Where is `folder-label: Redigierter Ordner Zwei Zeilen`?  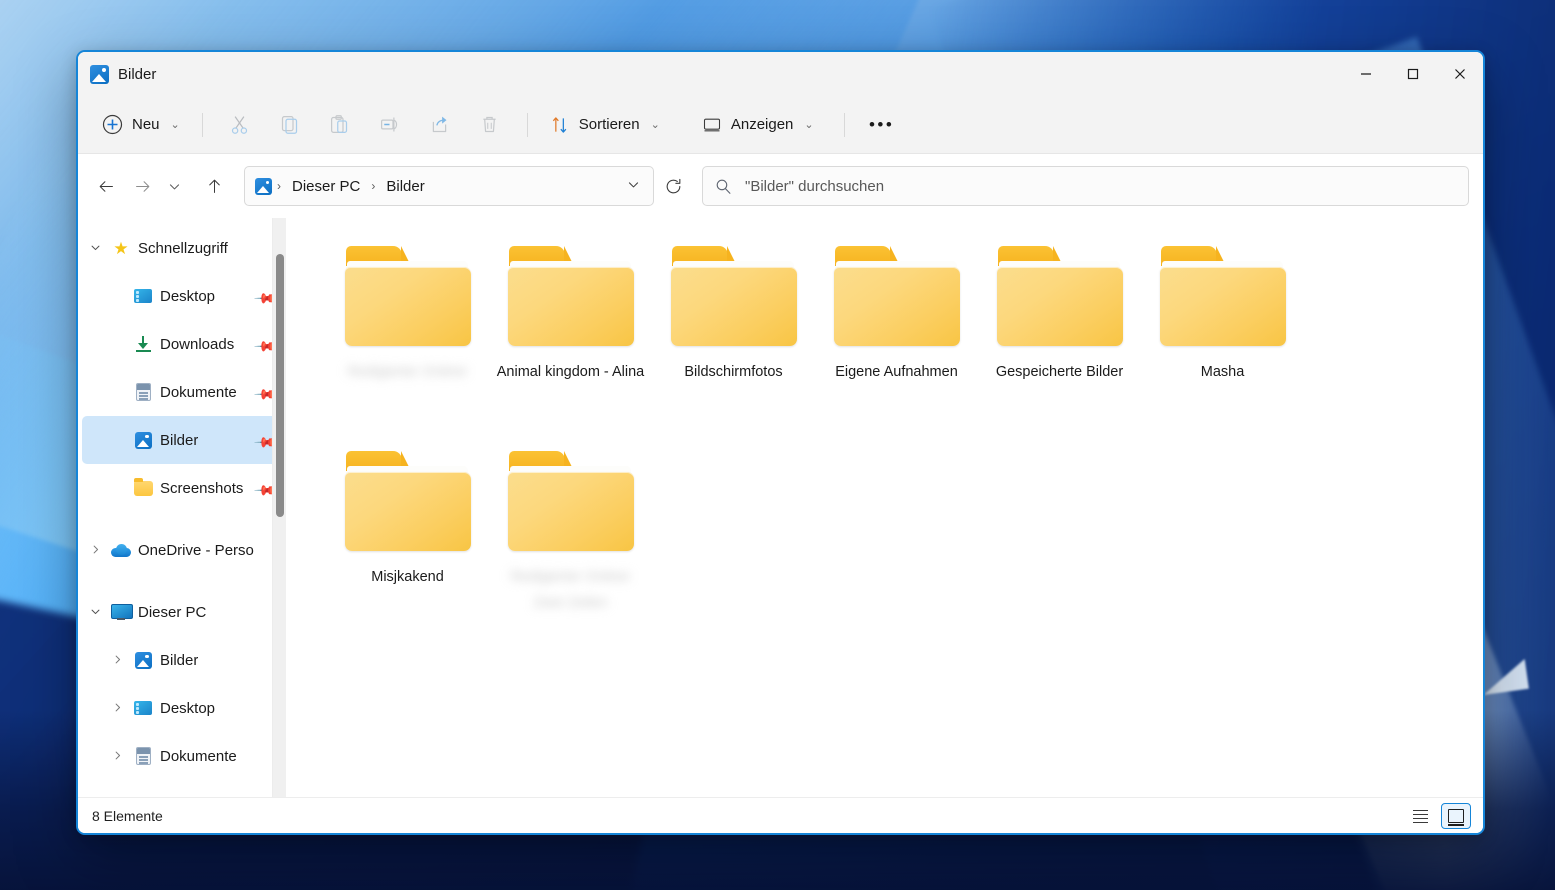 folder-label: Redigierter Ordner Zwei Zeilen is located at coordinates (570, 590).